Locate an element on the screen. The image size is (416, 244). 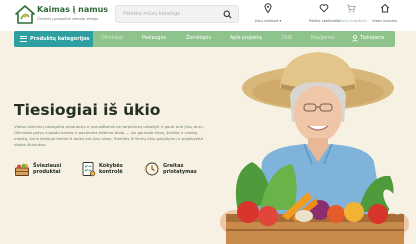
feature-fresh-label: Švieziausi produktai is located at coordinates (47, 169).